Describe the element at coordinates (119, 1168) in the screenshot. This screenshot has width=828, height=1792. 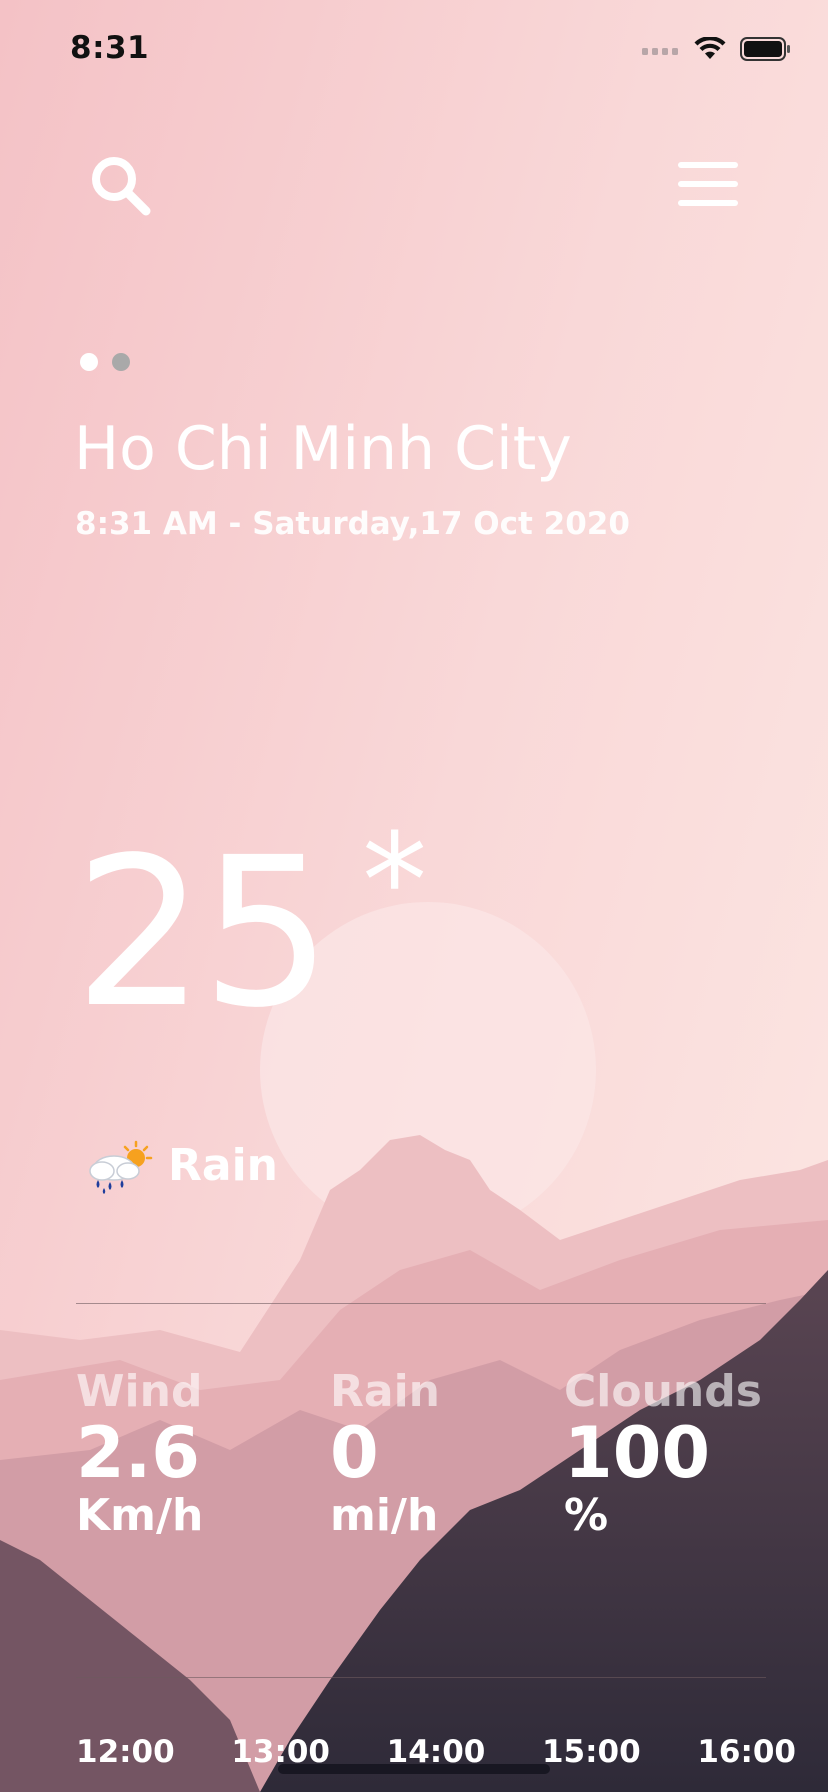
I see `rain-sun-icon` at that location.